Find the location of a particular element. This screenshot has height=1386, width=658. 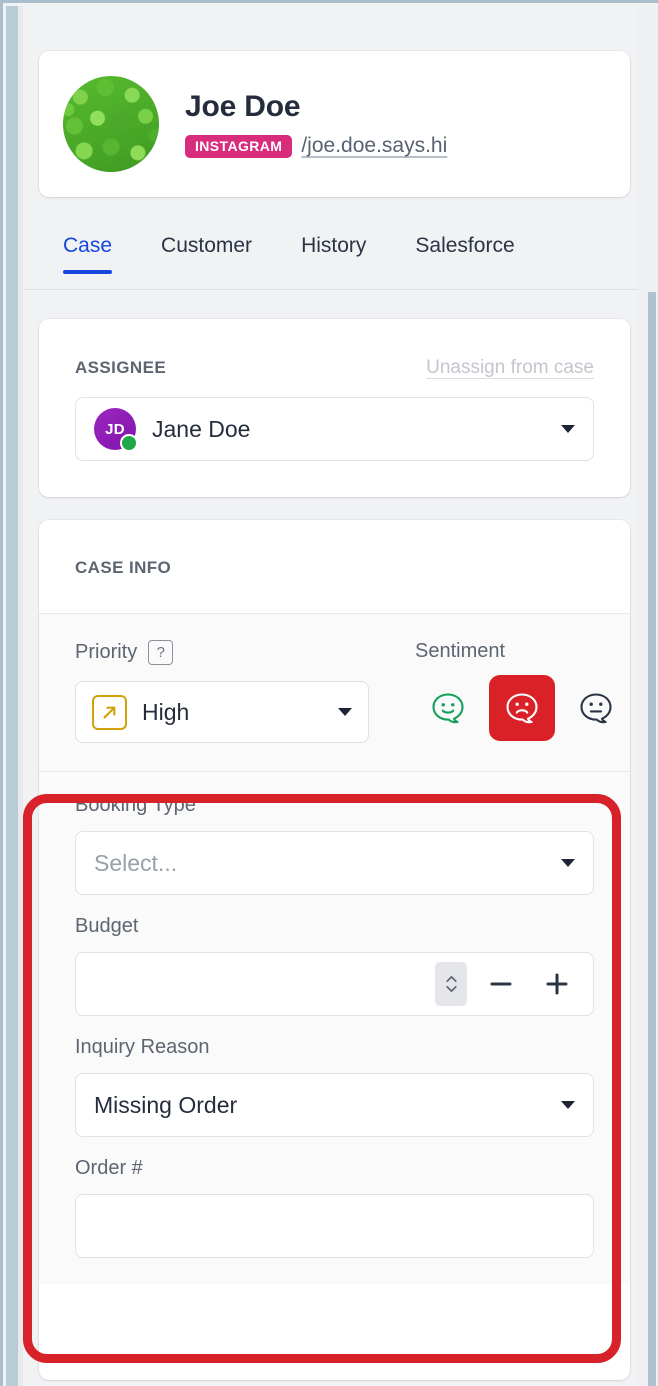

priority-field: Priority ? High is located at coordinates (223, 691).